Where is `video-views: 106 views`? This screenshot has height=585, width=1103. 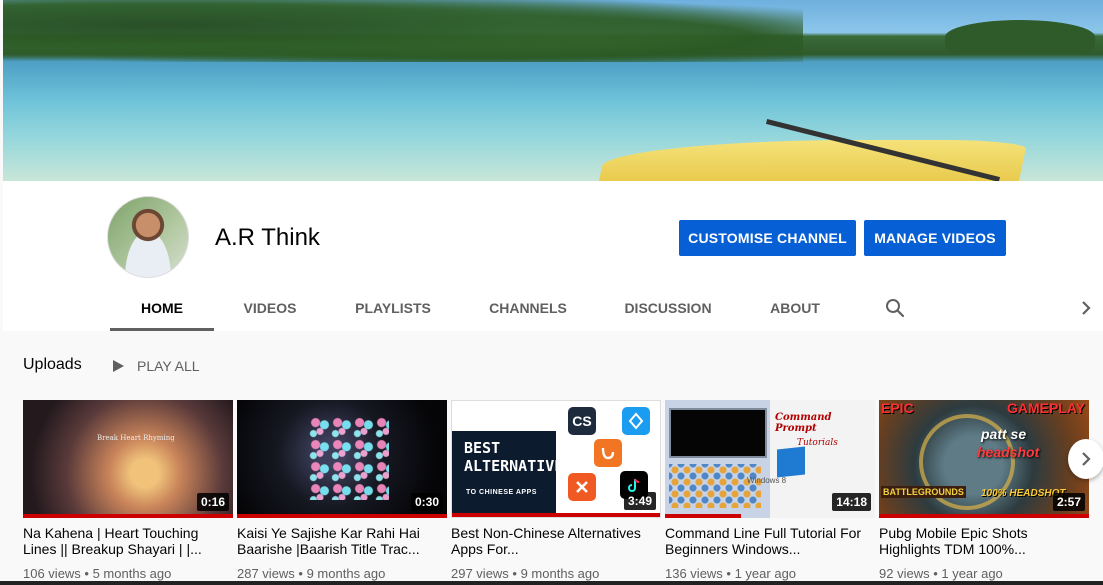
video-views: 106 views is located at coordinates (52, 573).